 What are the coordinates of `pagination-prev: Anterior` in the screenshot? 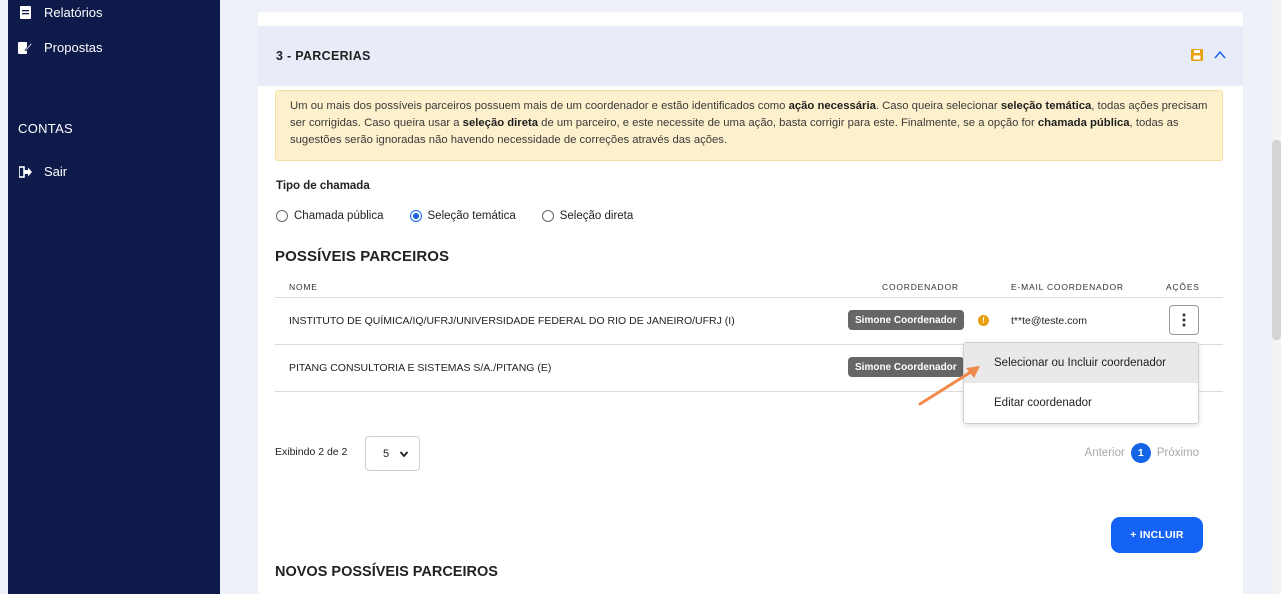 It's located at (1105, 453).